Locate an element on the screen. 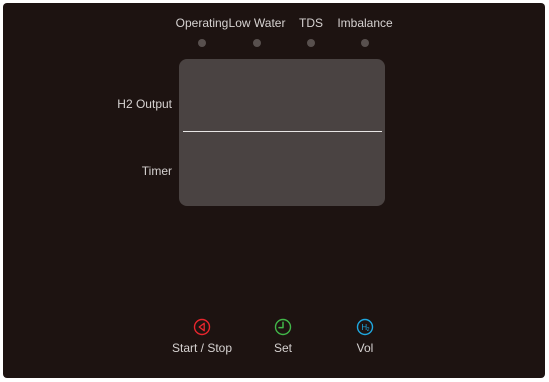 The height and width of the screenshot is (382, 549). clock-icon is located at coordinates (283, 327).